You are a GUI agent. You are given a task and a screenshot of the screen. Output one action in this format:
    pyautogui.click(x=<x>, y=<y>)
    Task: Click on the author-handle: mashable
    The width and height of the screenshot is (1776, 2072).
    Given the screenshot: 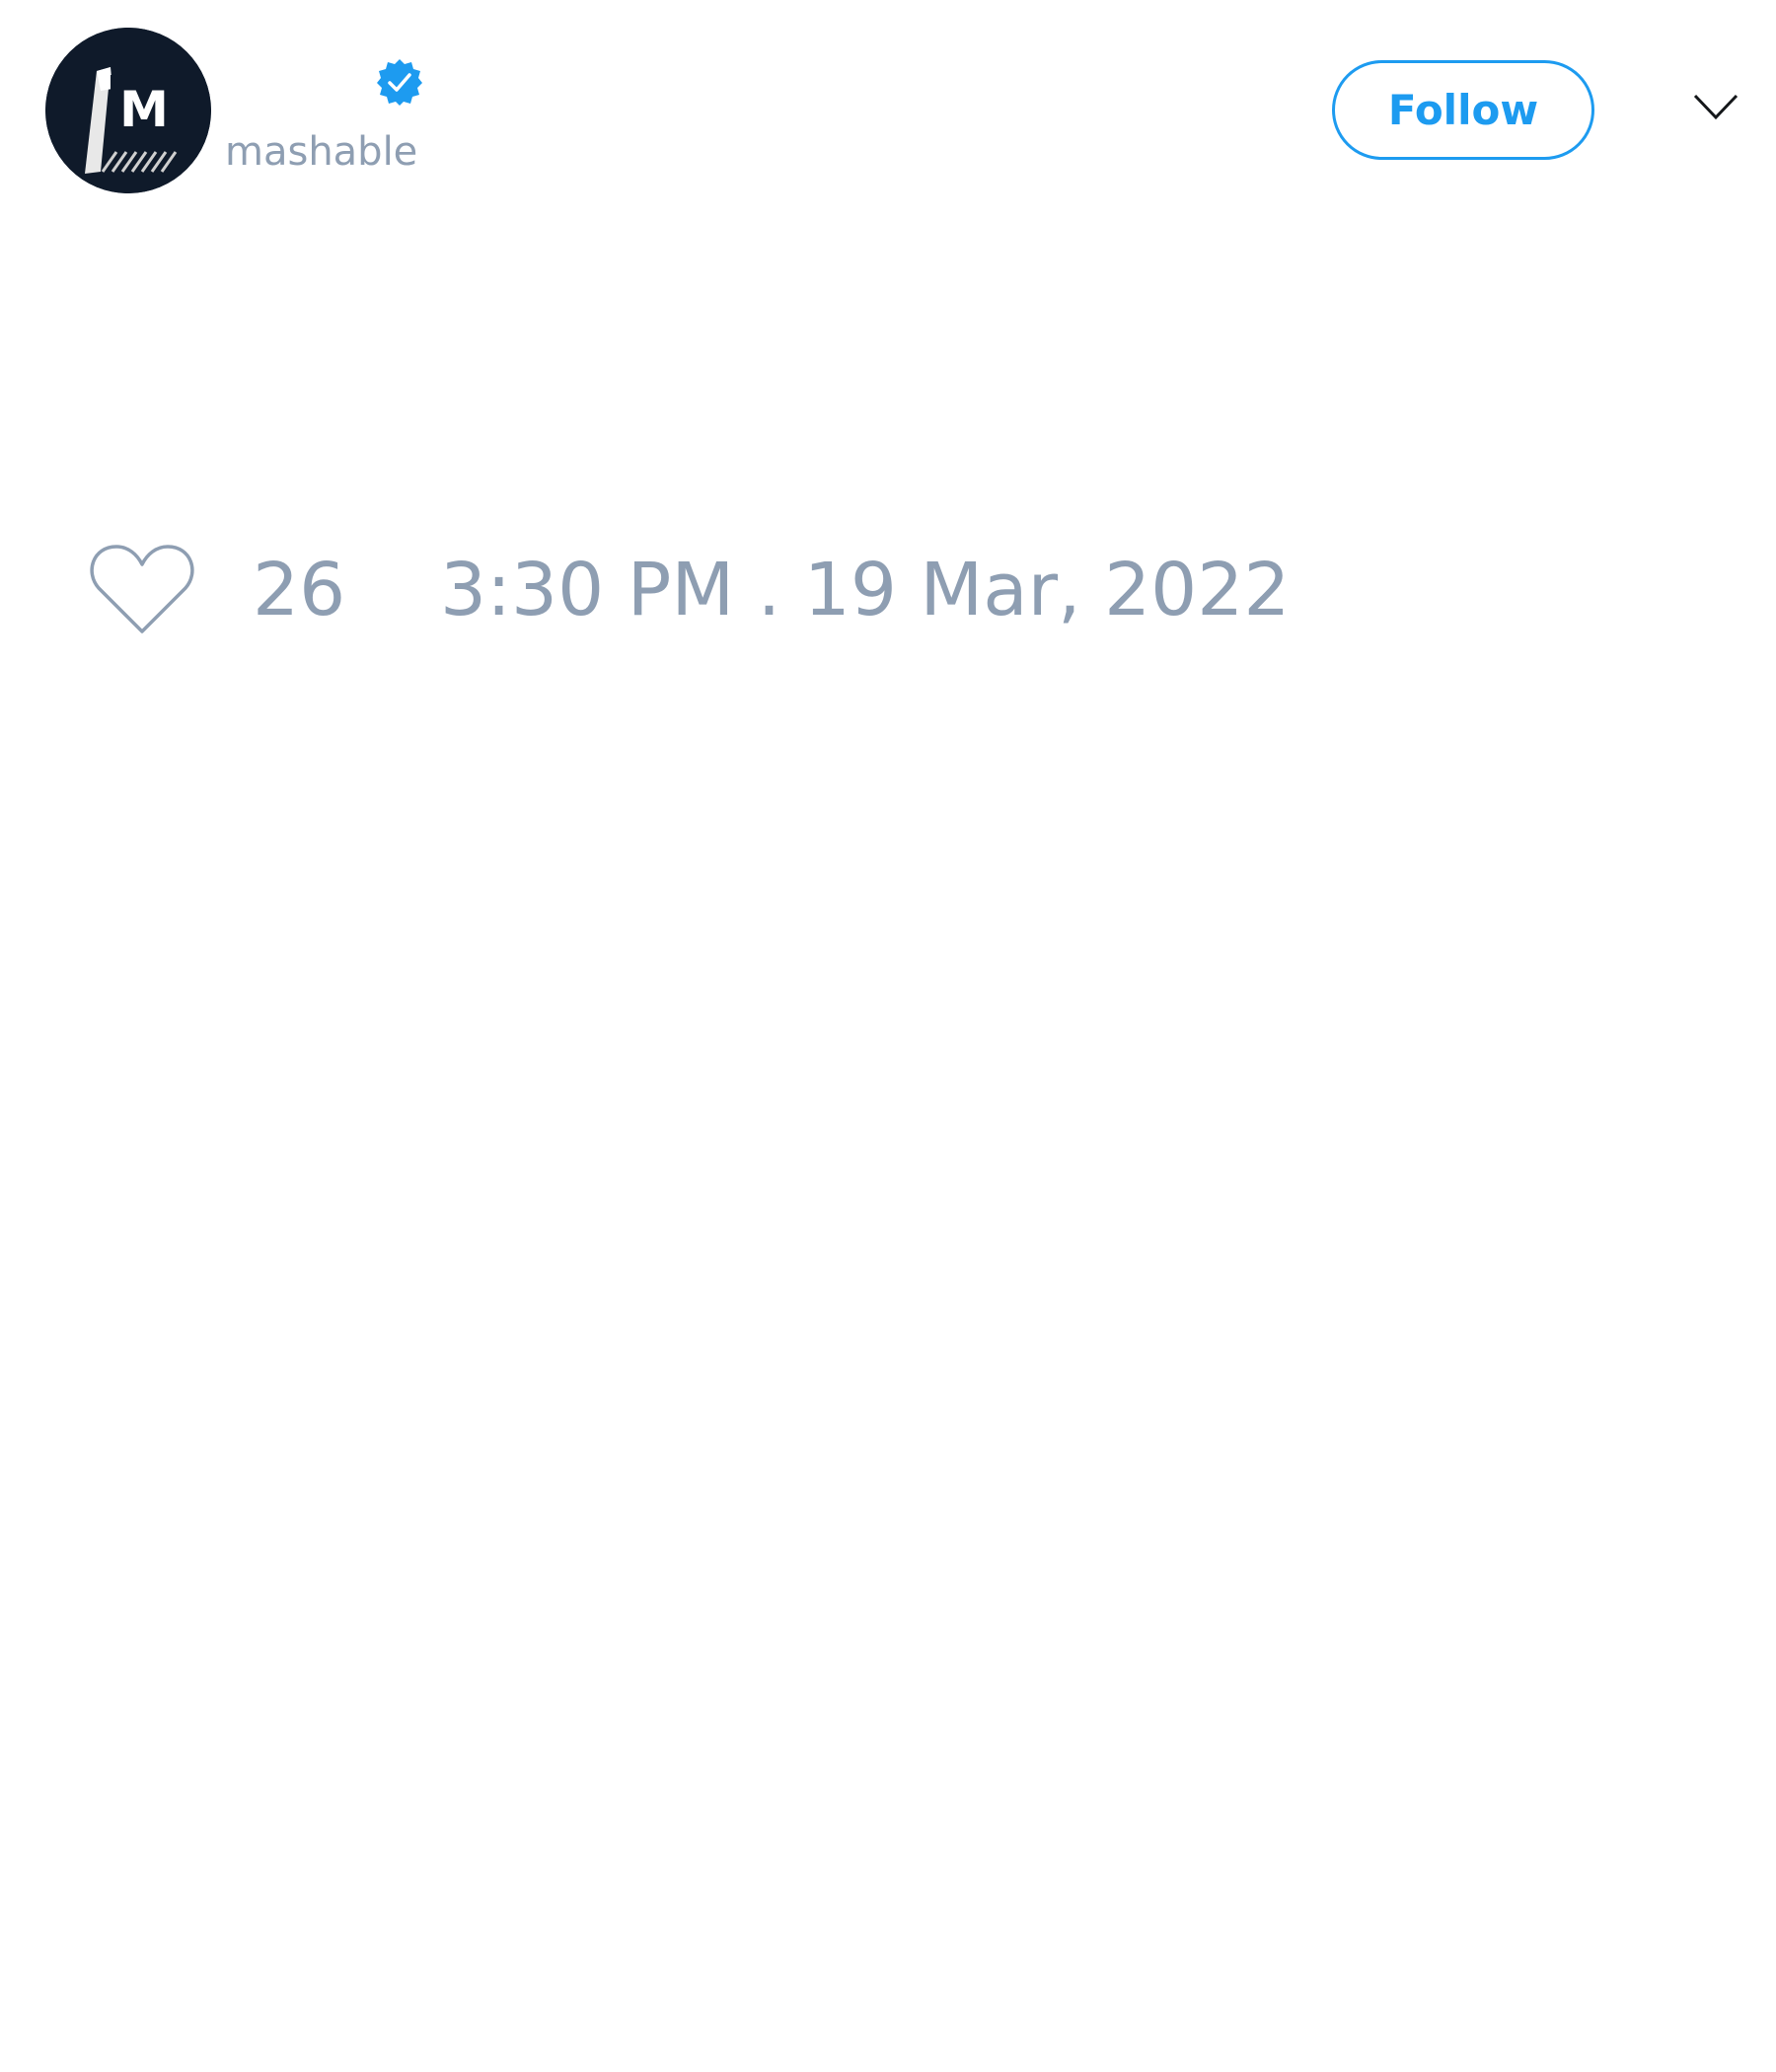 What is the action you would take?
    pyautogui.click(x=321, y=152)
    